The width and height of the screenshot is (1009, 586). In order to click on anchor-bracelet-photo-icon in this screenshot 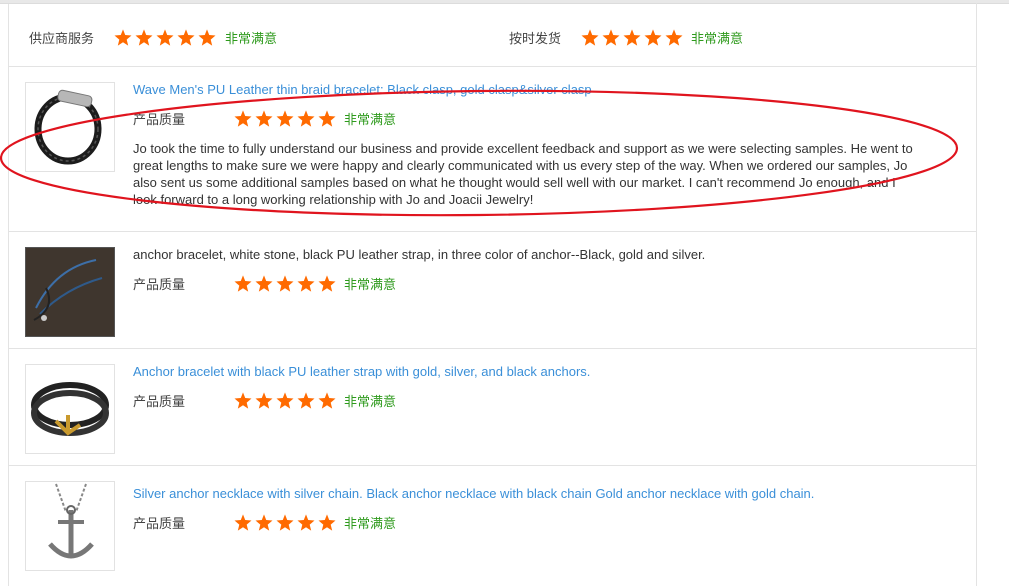, I will do `click(70, 292)`.